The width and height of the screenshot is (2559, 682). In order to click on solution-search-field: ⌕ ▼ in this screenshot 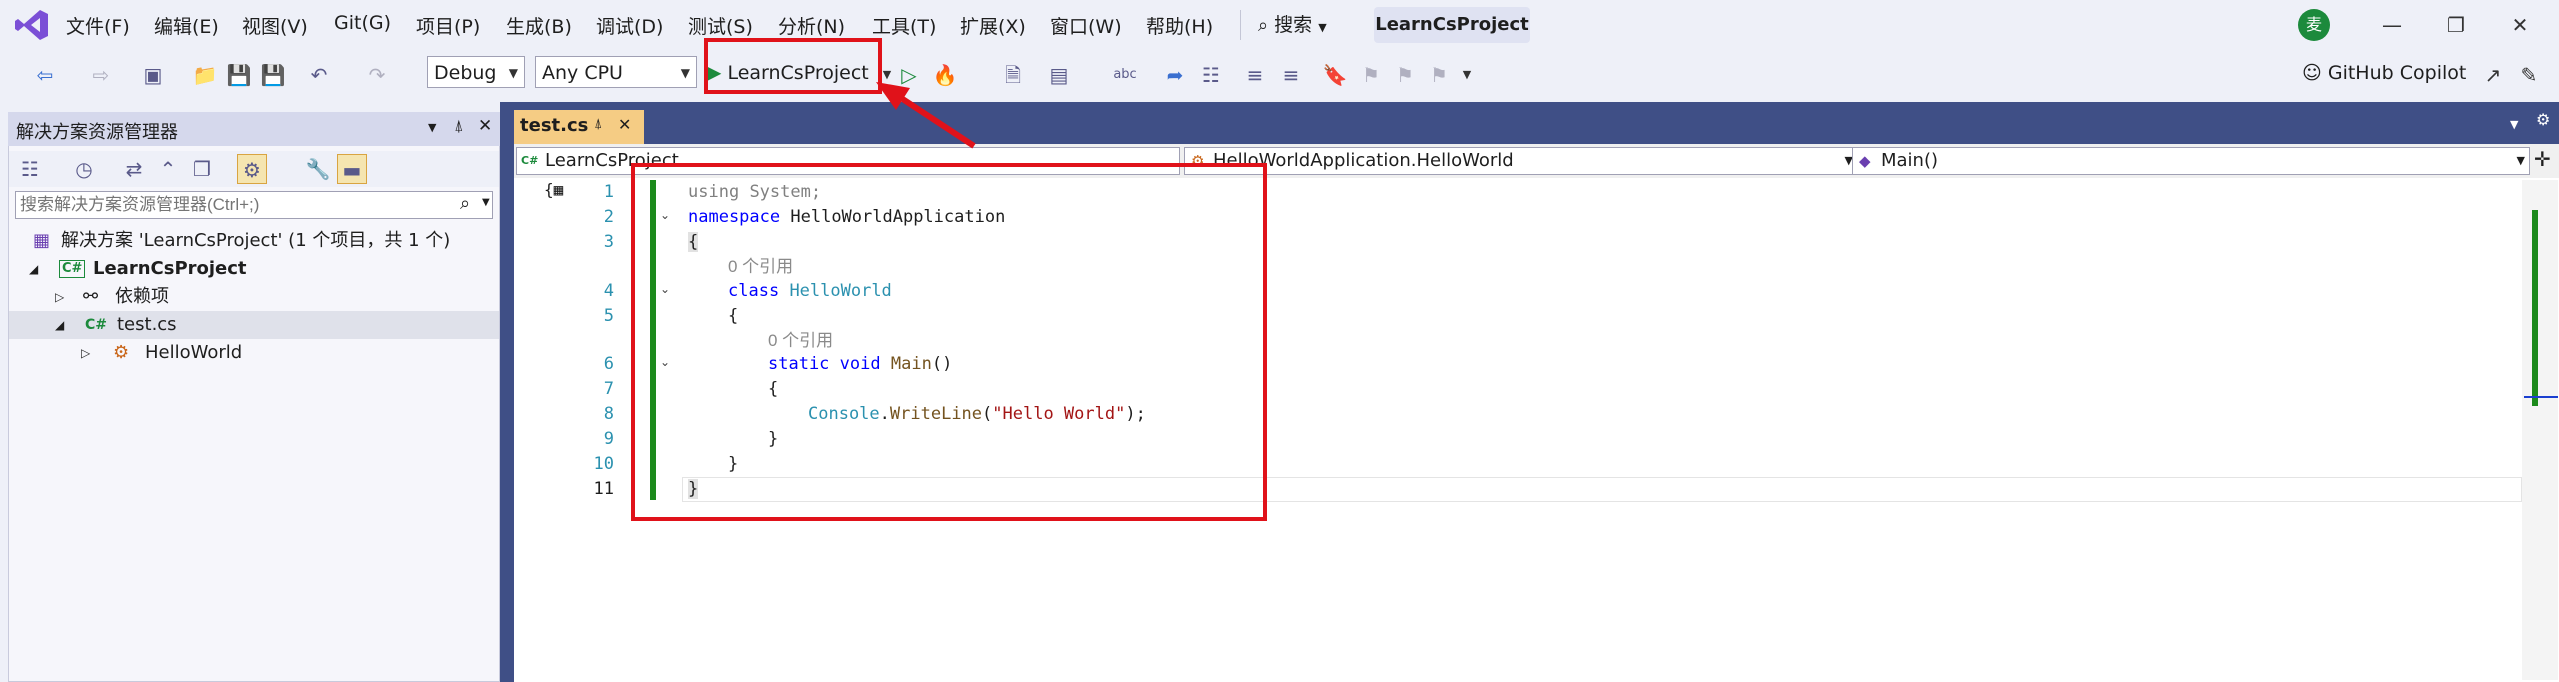, I will do `click(254, 205)`.